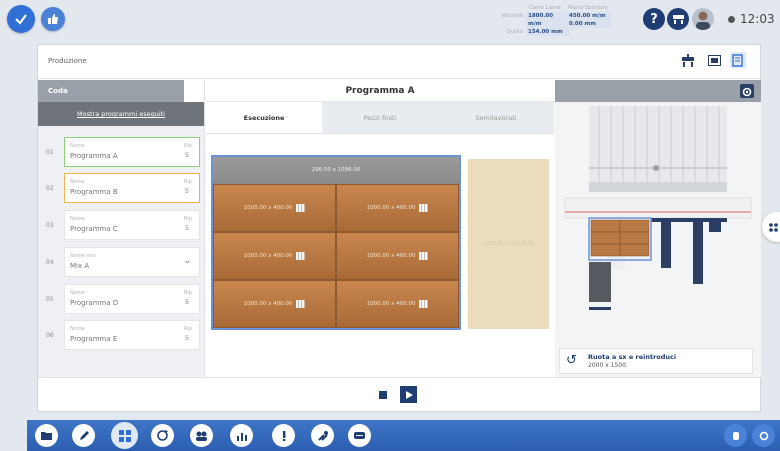 The height and width of the screenshot is (451, 780). What do you see at coordinates (46, 435) in the screenshot?
I see `open-folder-button` at bounding box center [46, 435].